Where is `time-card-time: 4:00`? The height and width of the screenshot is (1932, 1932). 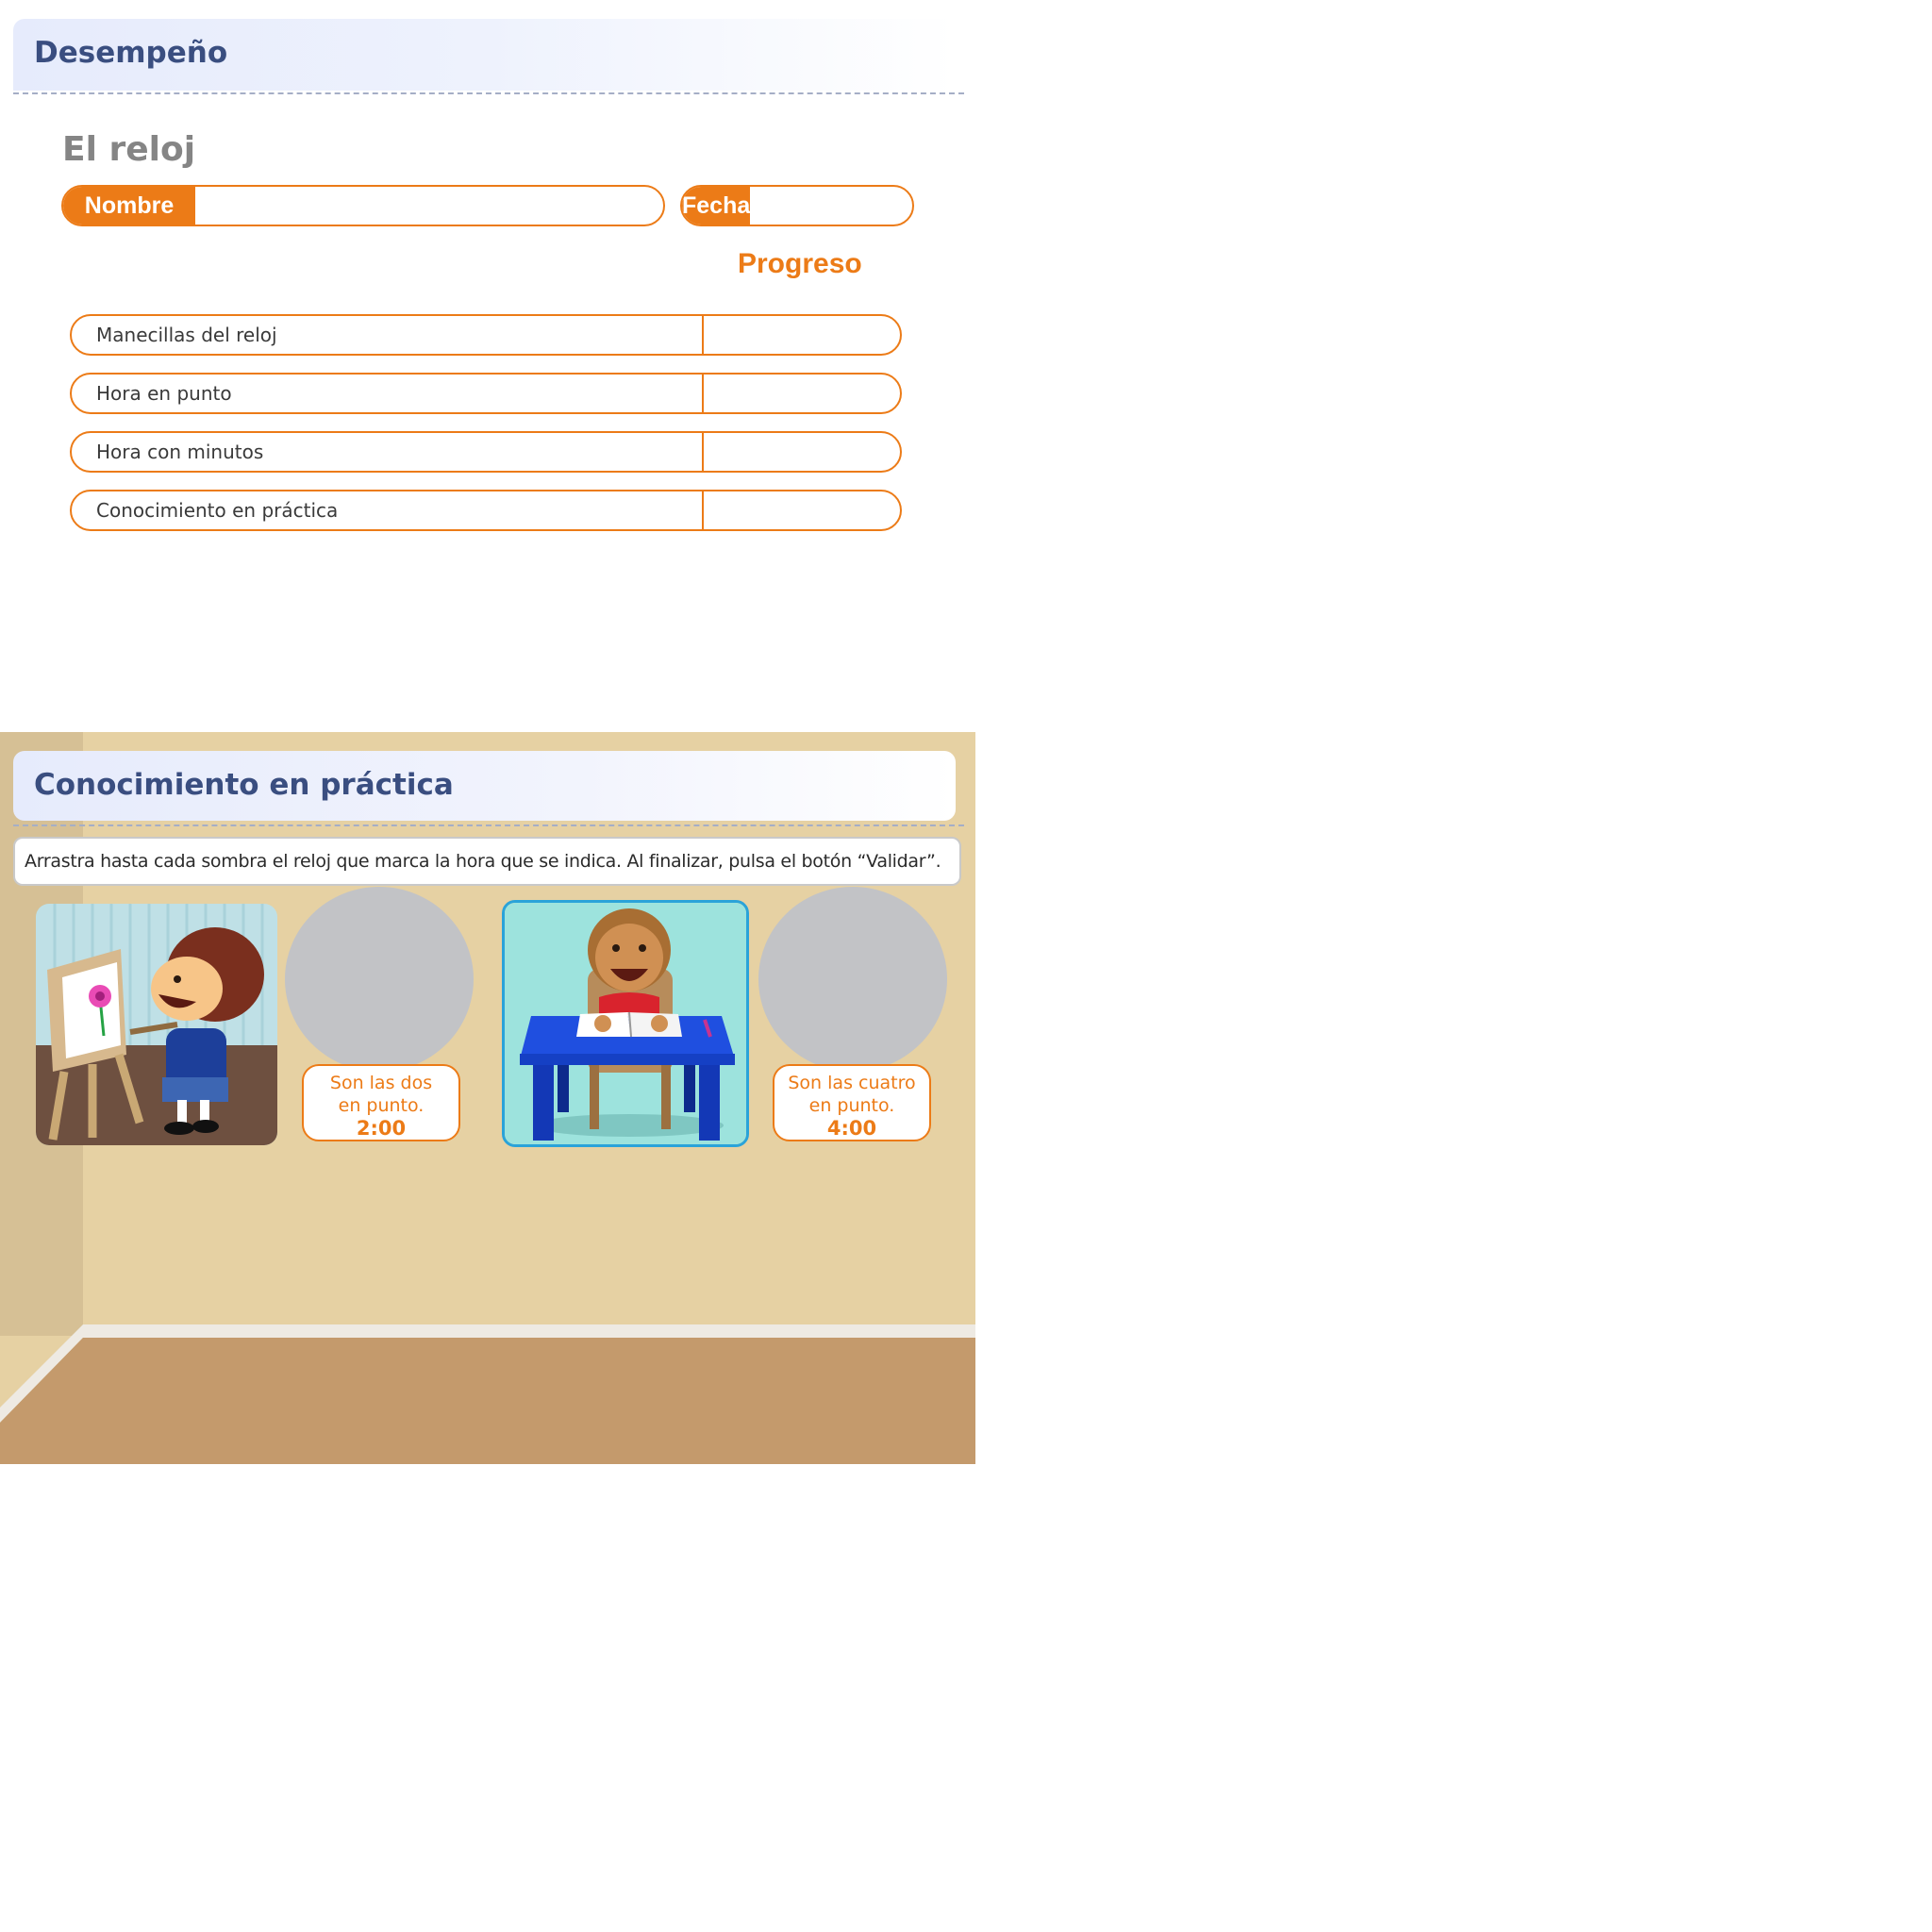
time-card-time: 4:00 is located at coordinates (851, 1128).